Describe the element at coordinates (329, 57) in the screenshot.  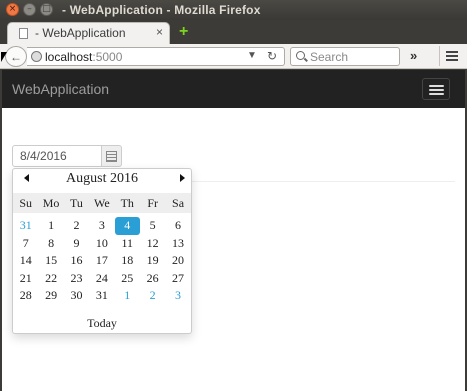
I see `search-placeholder: Search` at that location.